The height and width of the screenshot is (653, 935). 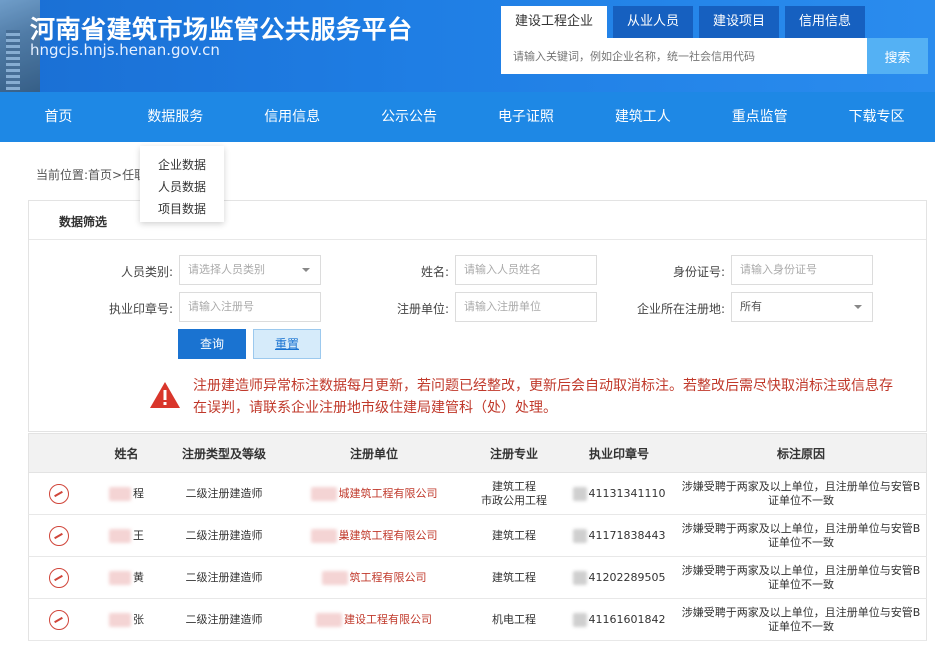 What do you see at coordinates (514, 619) in the screenshot?
I see `cell-major-text: 机电工程` at bounding box center [514, 619].